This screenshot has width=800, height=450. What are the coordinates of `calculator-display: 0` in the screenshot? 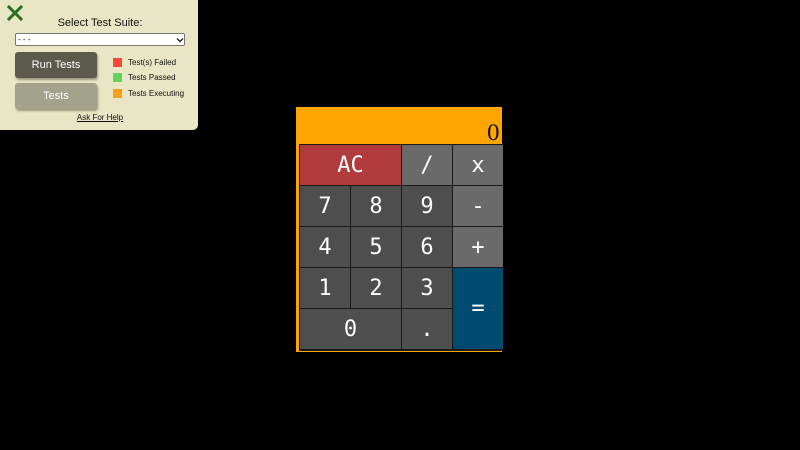 It's located at (493, 133).